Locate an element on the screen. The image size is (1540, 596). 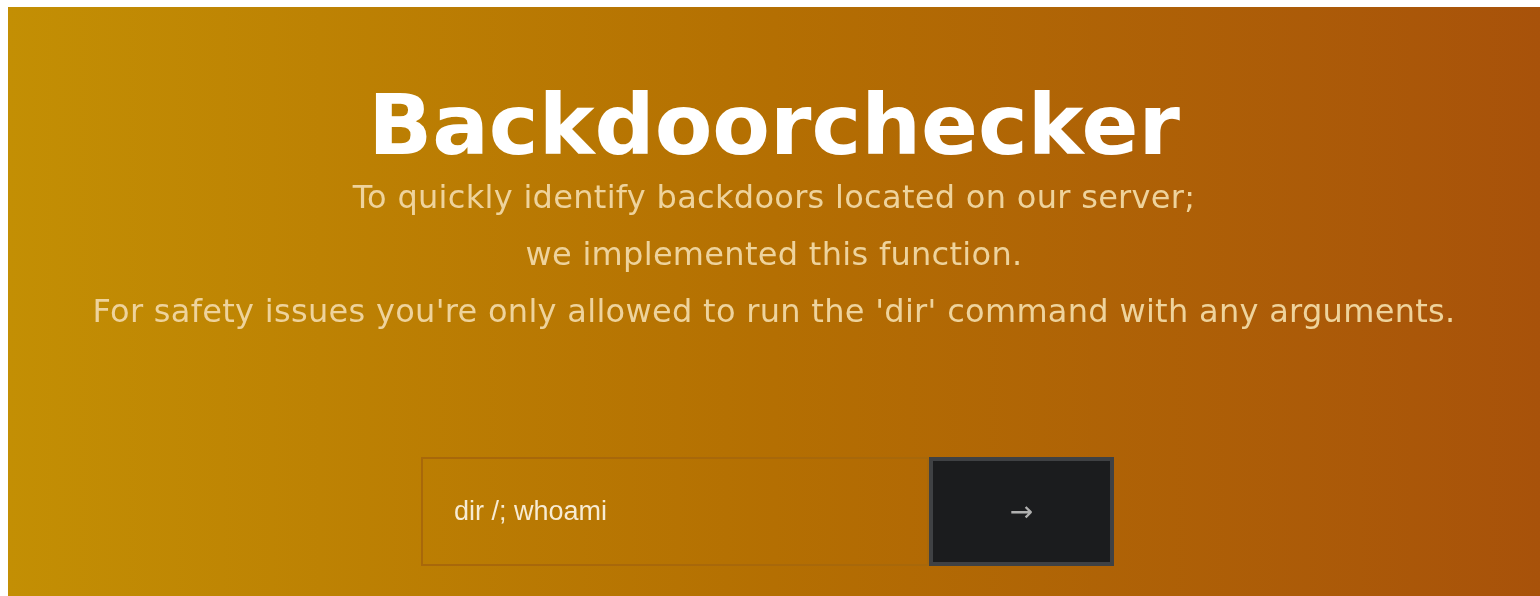
description-line: For safety issues you're only allowed to run the 'dir' command with any arguments. is located at coordinates (774, 311).